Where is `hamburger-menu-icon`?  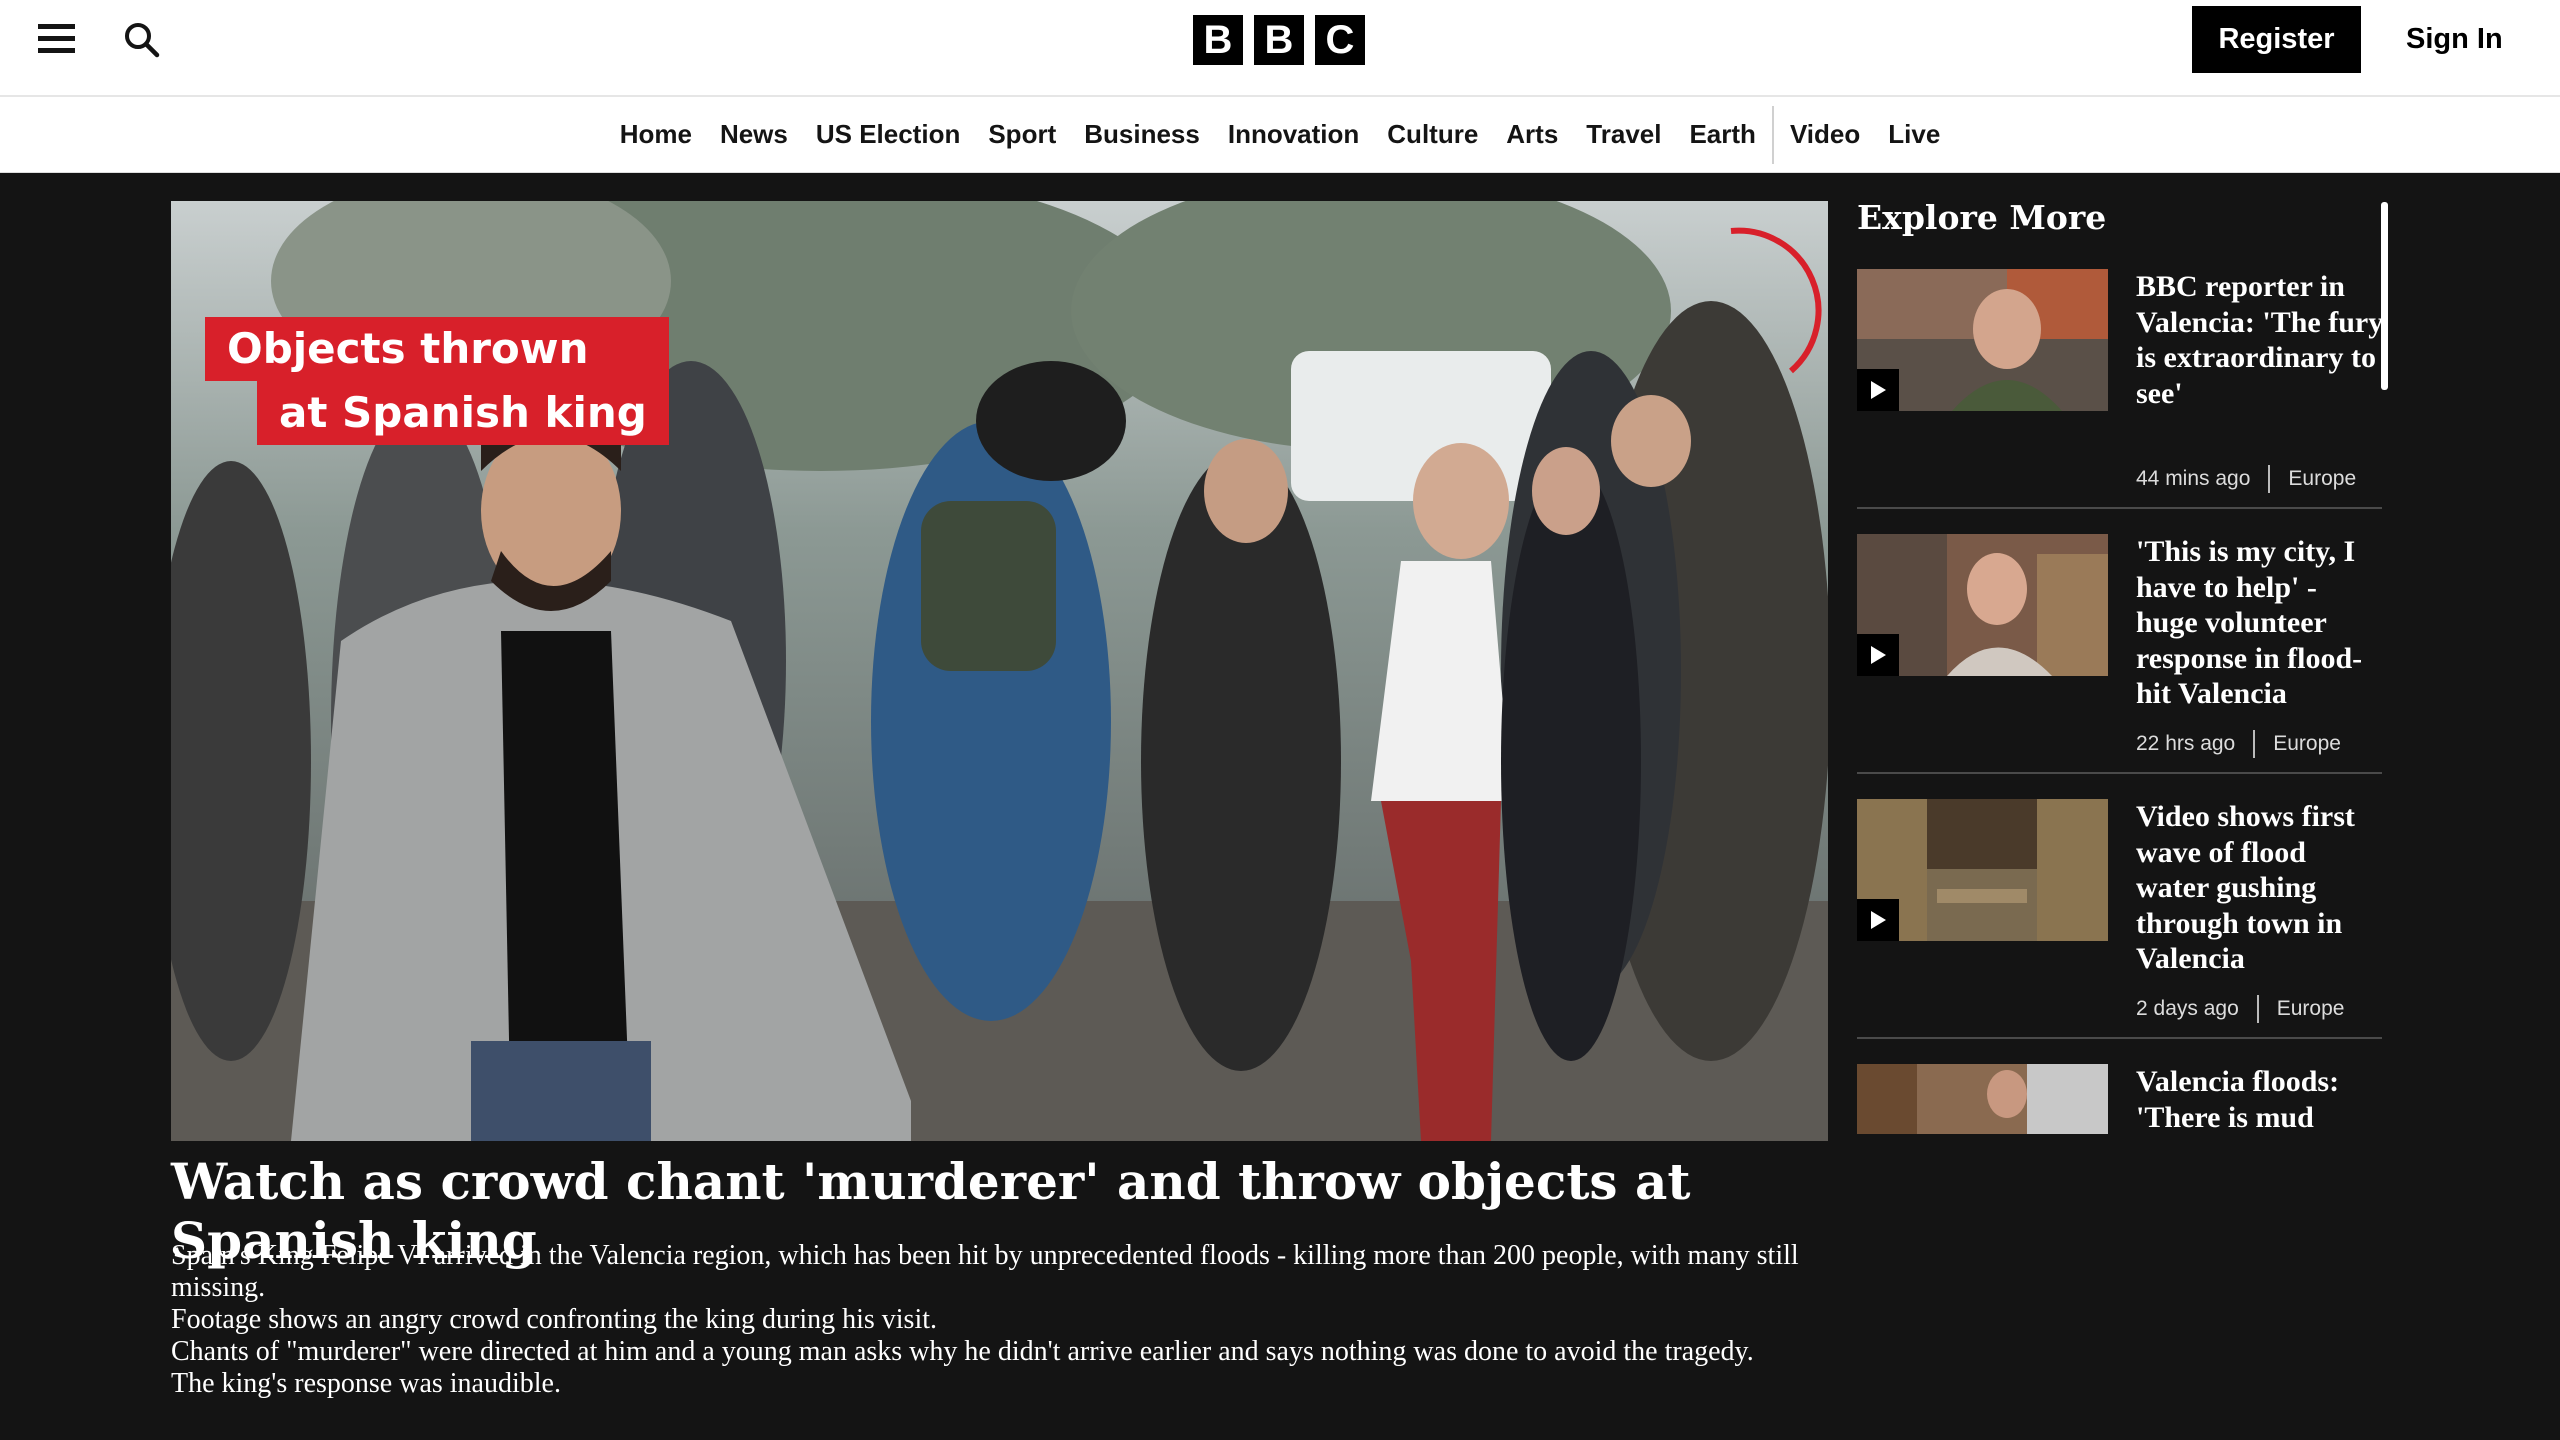 hamburger-menu-icon is located at coordinates (58, 39).